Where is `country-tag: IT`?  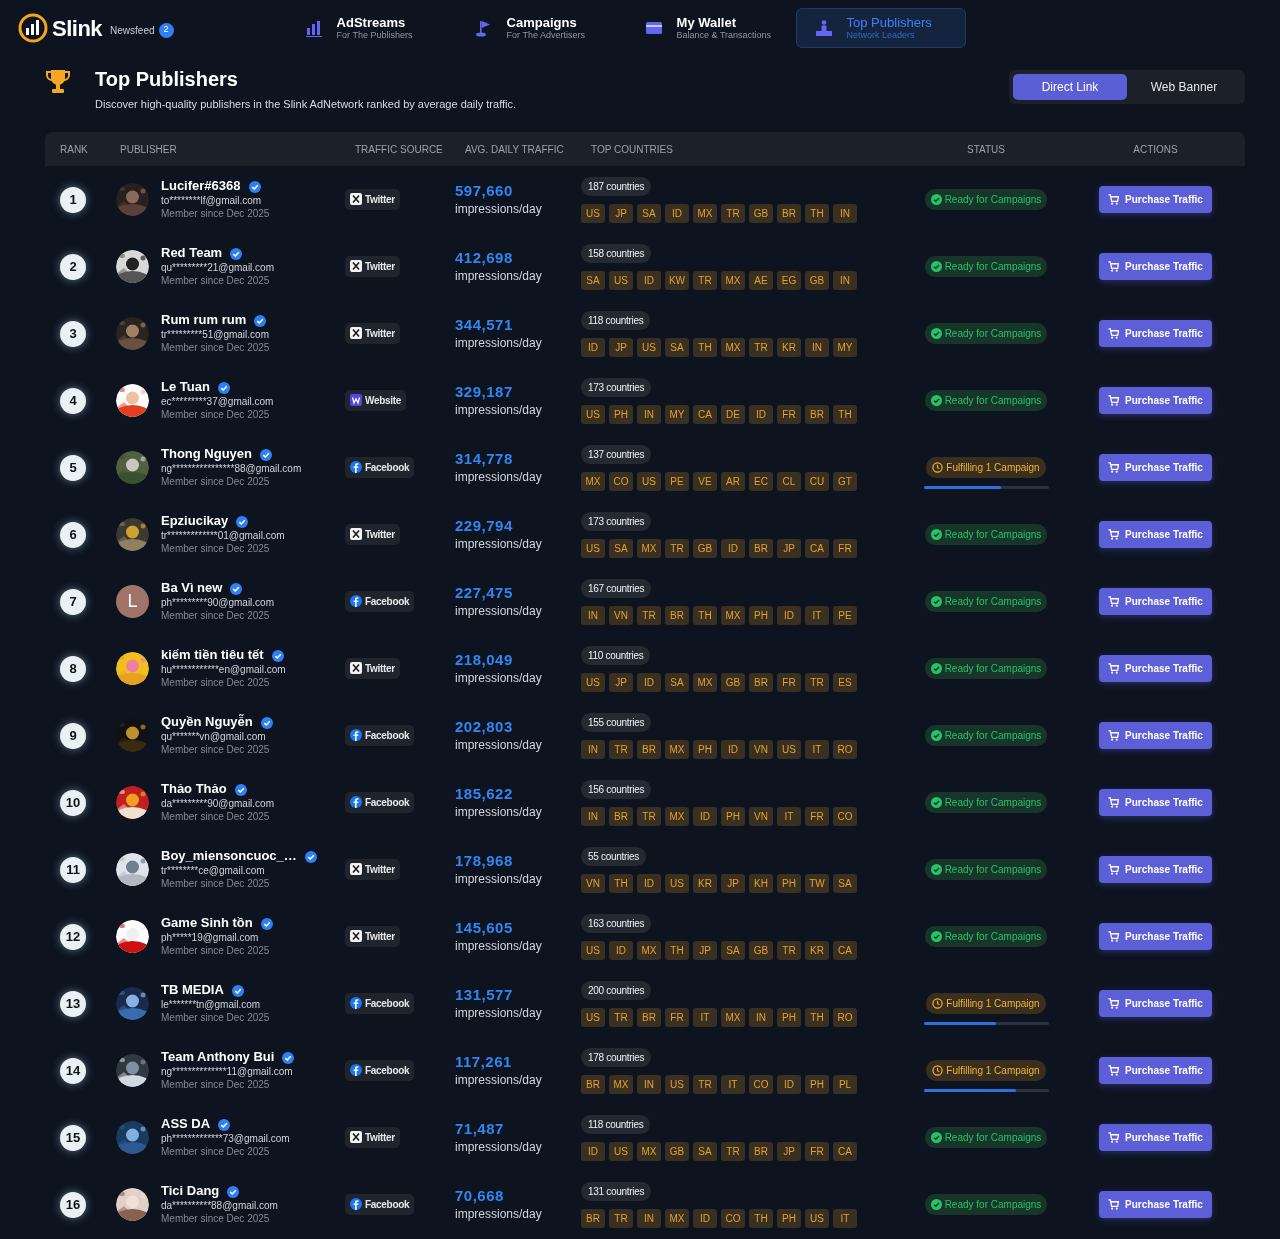
country-tag: IT is located at coordinates (789, 816).